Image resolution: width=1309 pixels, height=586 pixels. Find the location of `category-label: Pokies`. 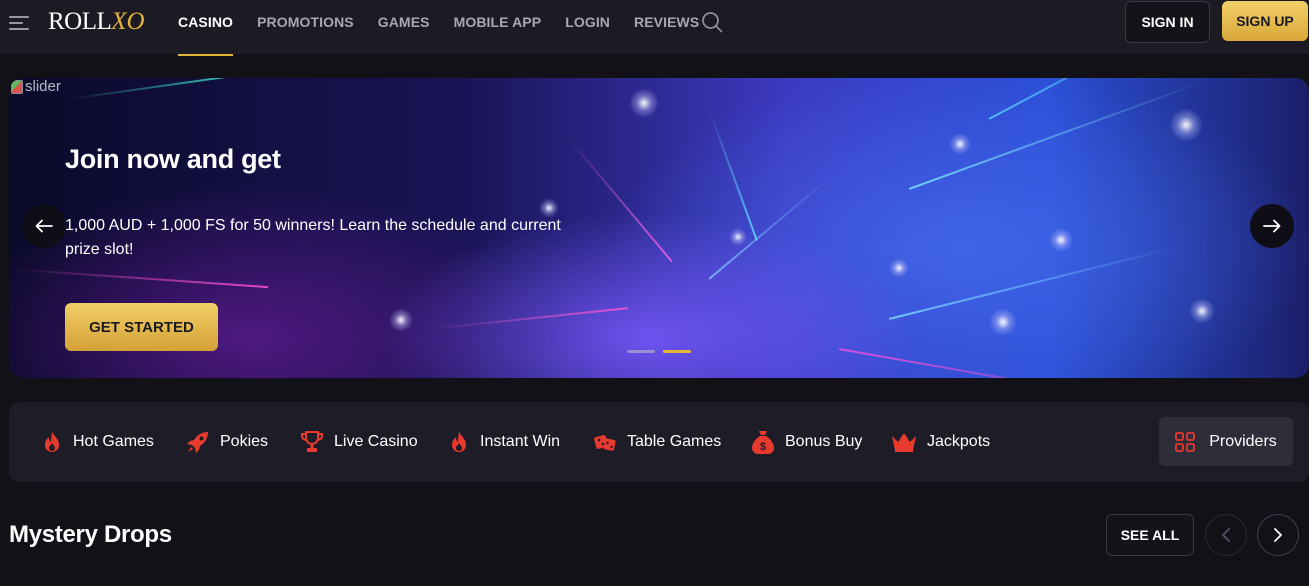

category-label: Pokies is located at coordinates (244, 441).